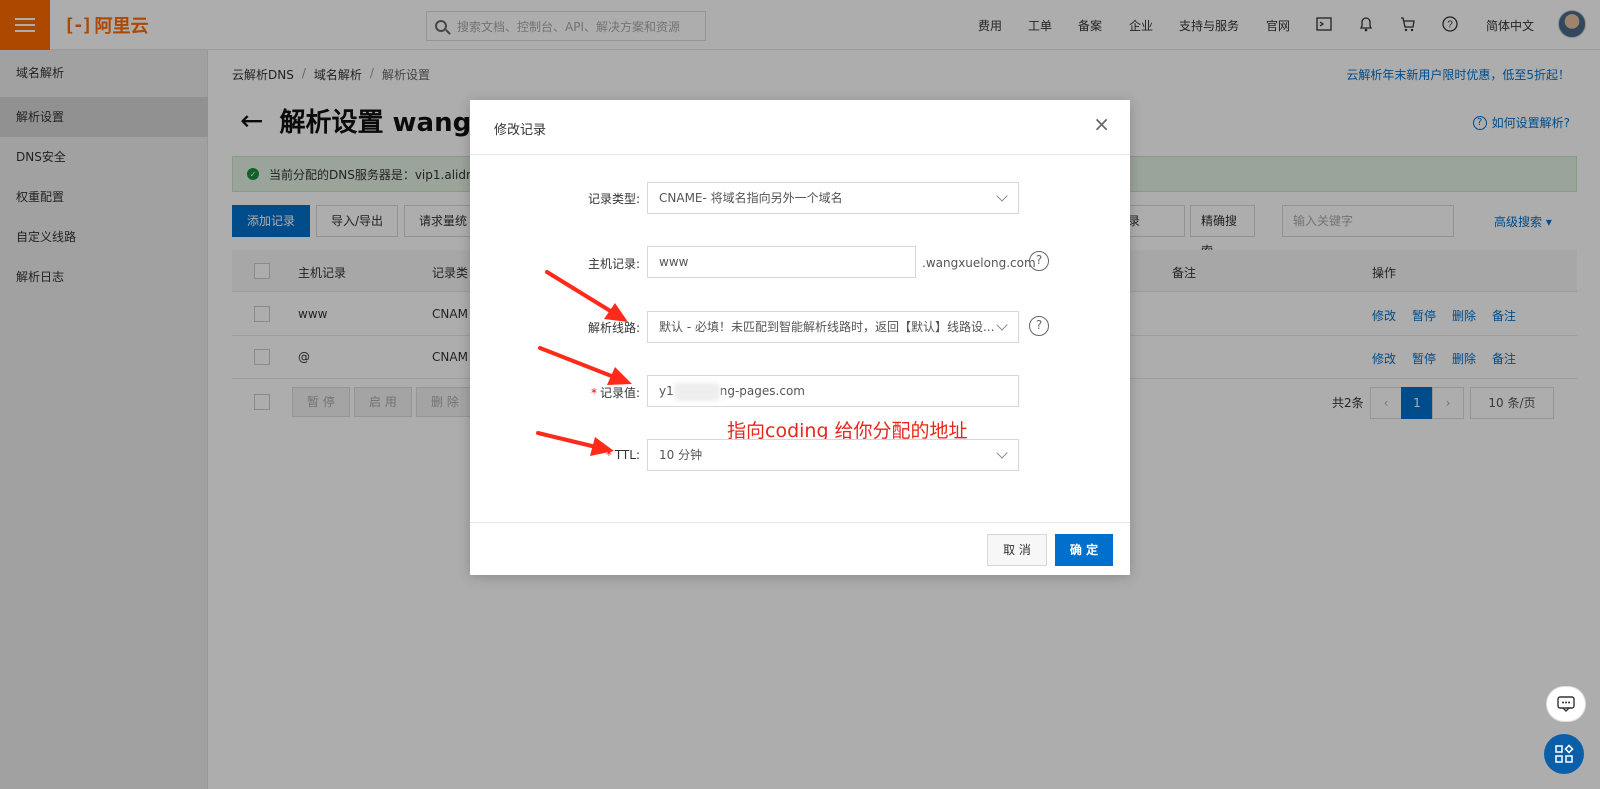  Describe the element at coordinates (800, 522) in the screenshot. I see `dialog-footer-divider` at that location.